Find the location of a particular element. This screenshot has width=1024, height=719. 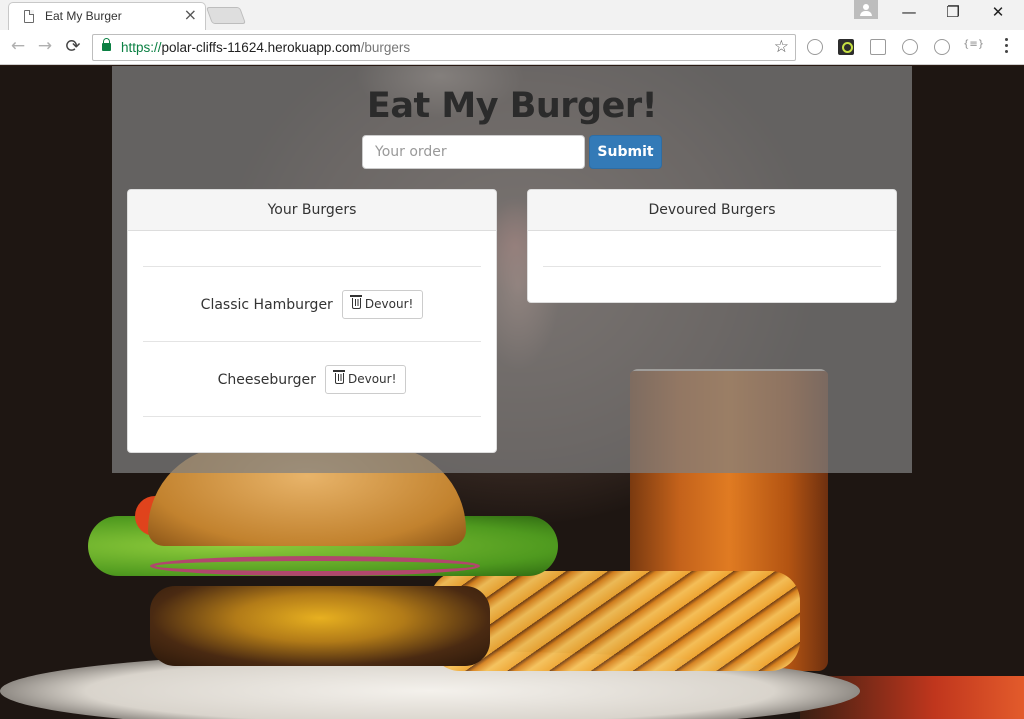

url-host: polar-cliffs-11624.herokuapp.com is located at coordinates (261, 47).